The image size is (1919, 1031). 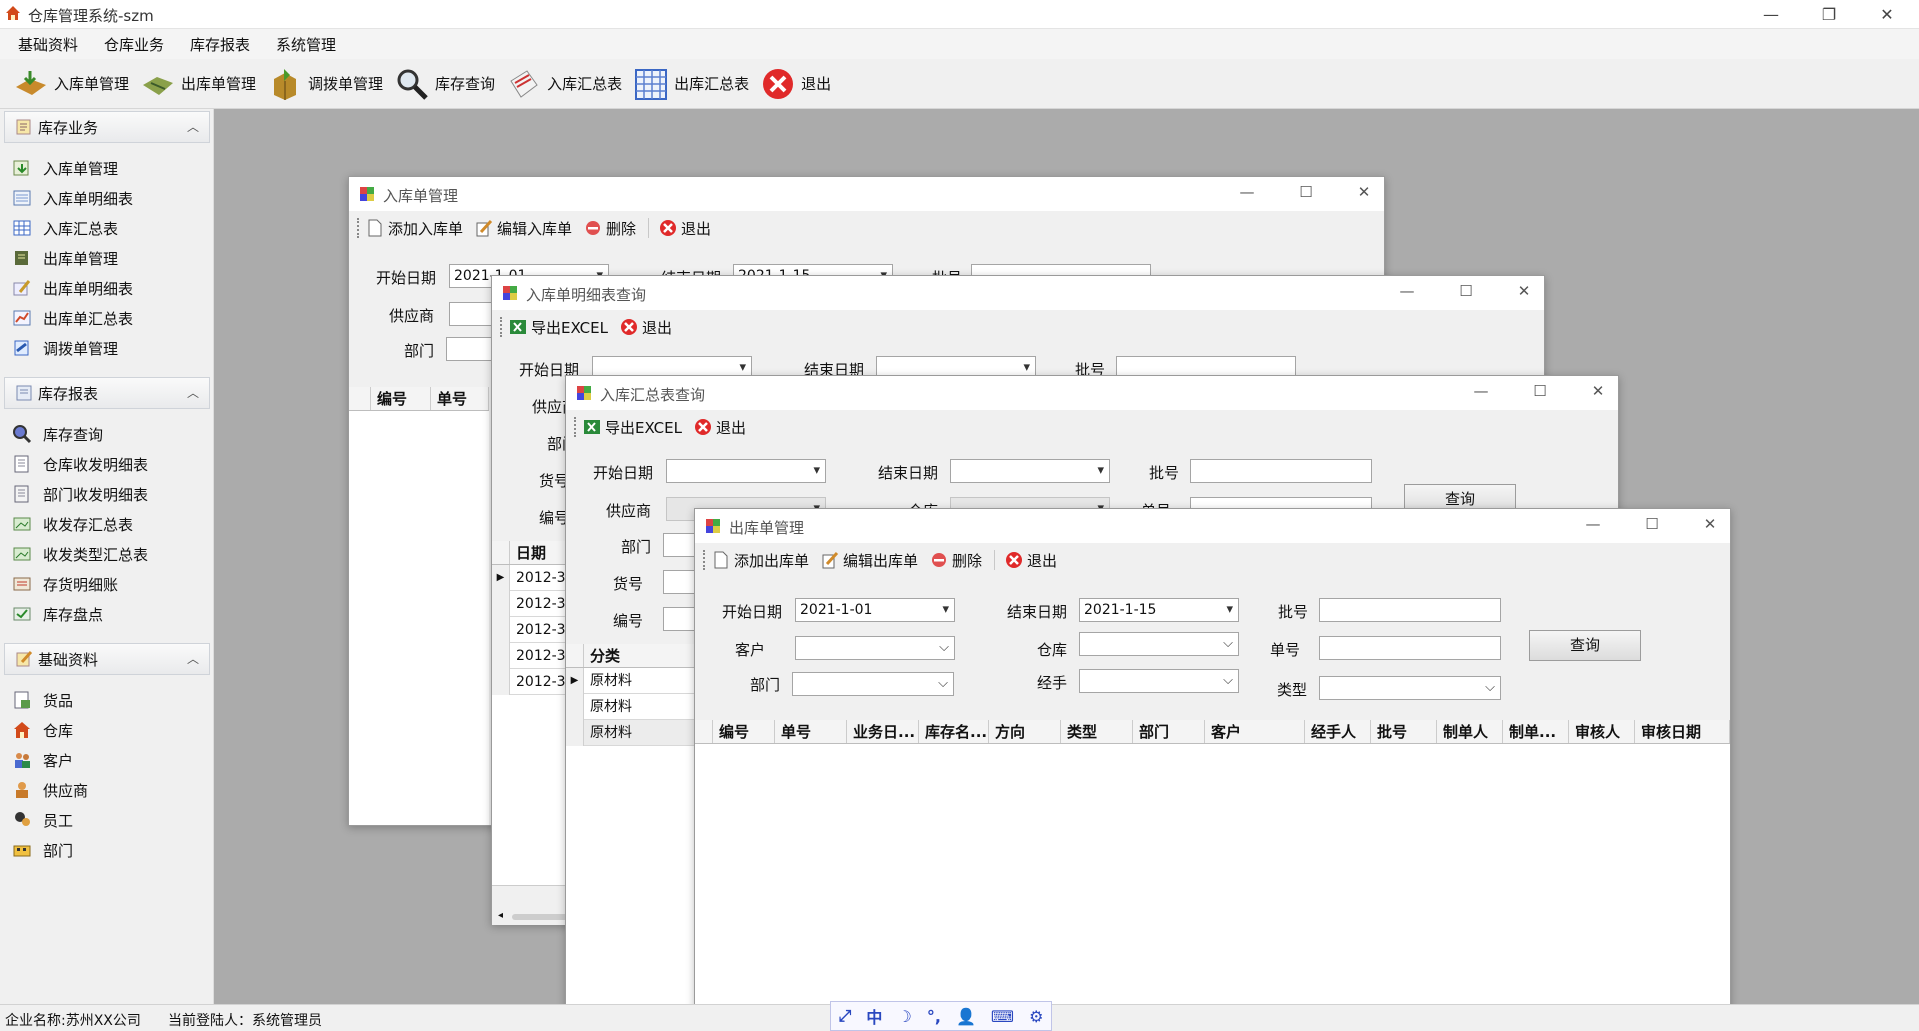 I want to click on toolbar-stock-out-button: 出库单管理, so click(x=197, y=84).